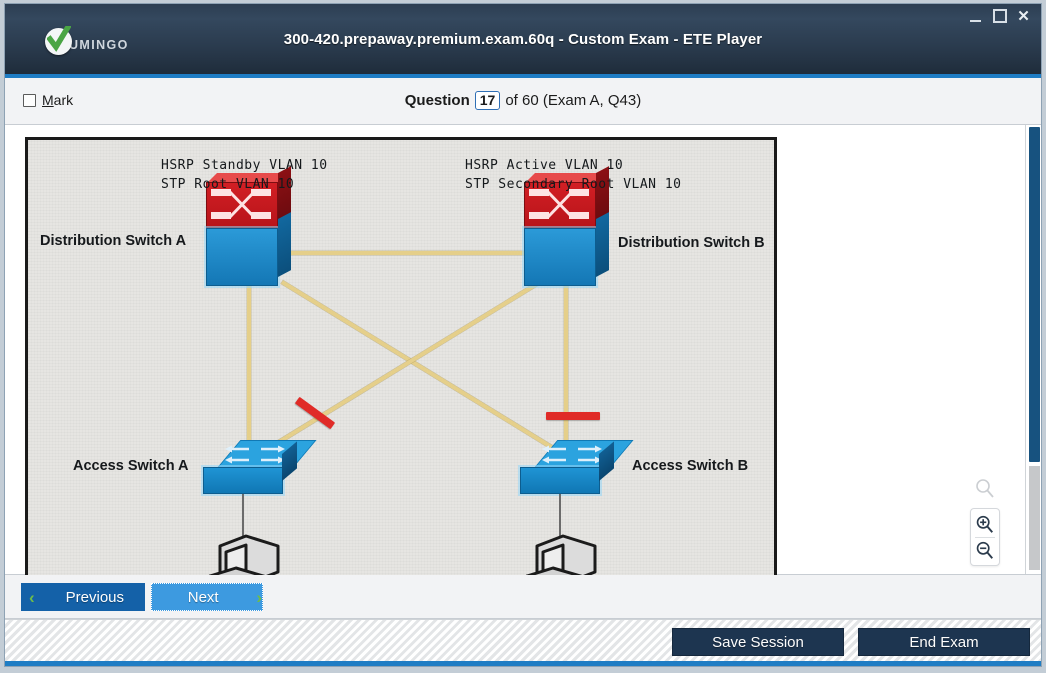 The width and height of the screenshot is (1046, 673). What do you see at coordinates (95, 597) in the screenshot?
I see `previous-button-label: Previous` at bounding box center [95, 597].